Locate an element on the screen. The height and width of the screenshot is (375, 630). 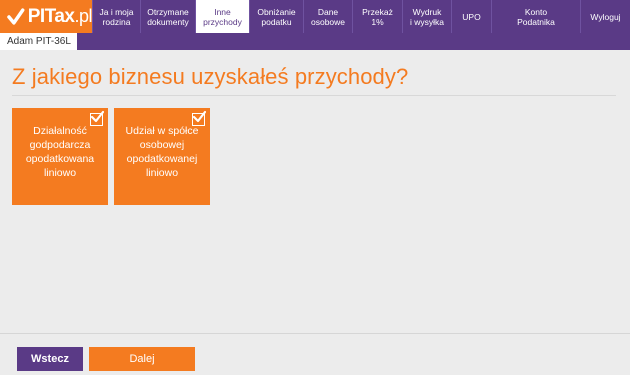
pitax-logo: PITax.pl is located at coordinates (46, 16).